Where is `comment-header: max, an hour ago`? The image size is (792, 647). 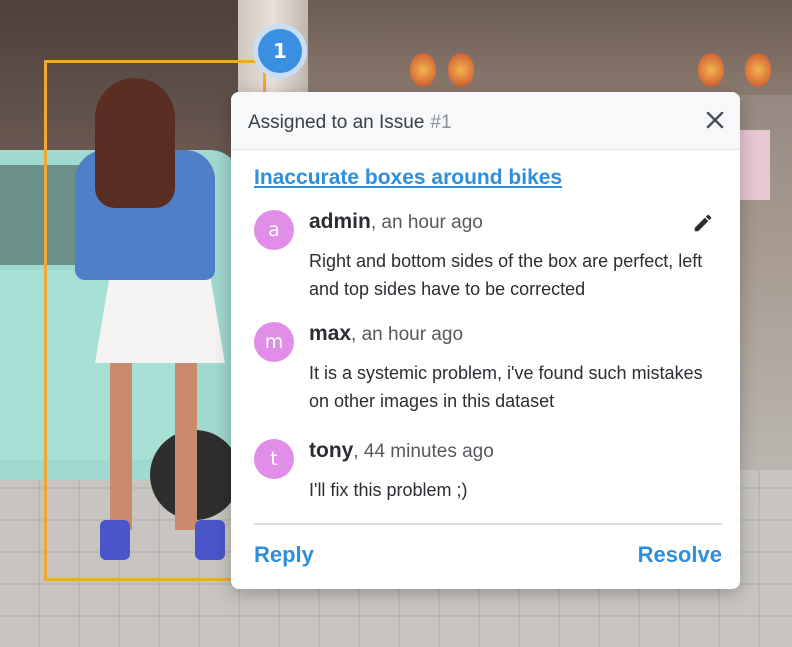
comment-header: max, an hour ago is located at coordinates (386, 334).